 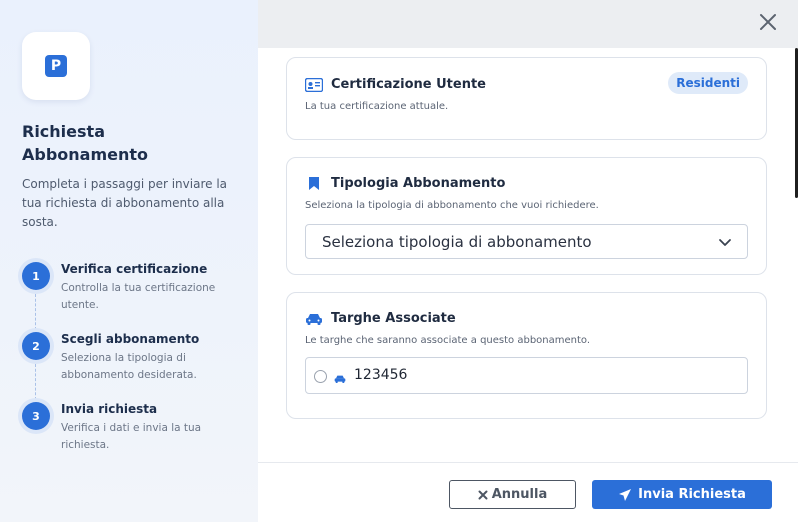 I want to click on certification-title: Certificazione Utente, so click(x=408, y=84).